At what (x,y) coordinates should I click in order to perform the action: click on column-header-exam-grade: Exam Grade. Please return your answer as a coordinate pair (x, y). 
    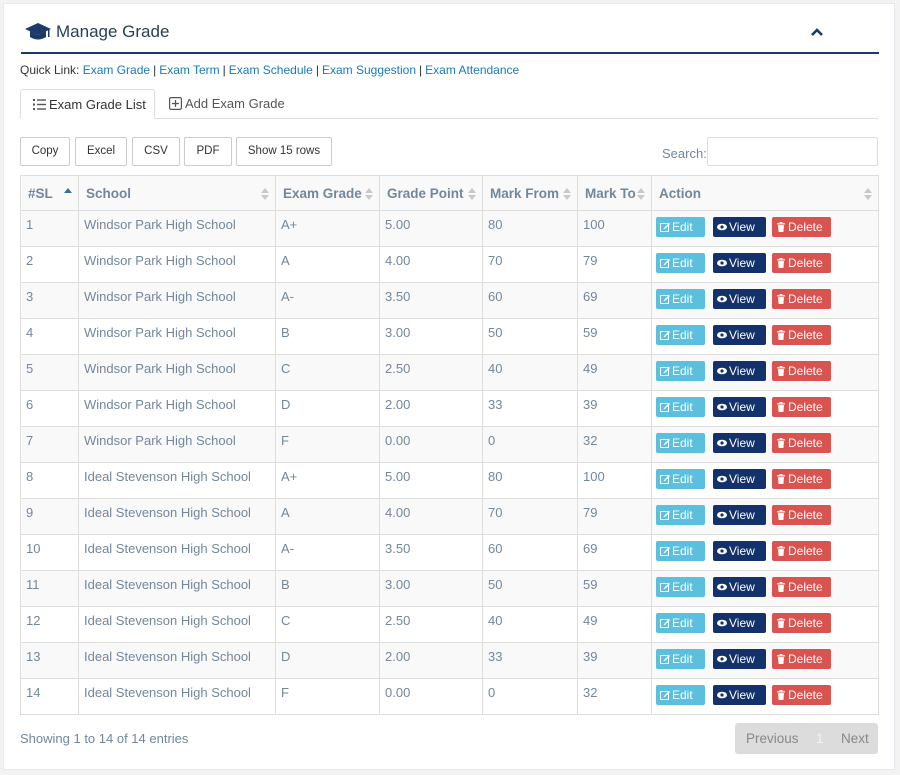
    Looking at the image, I should click on (327, 193).